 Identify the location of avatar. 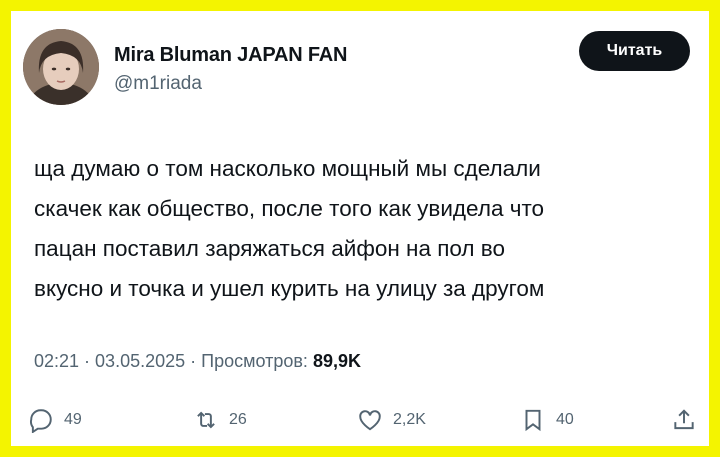
(61, 67).